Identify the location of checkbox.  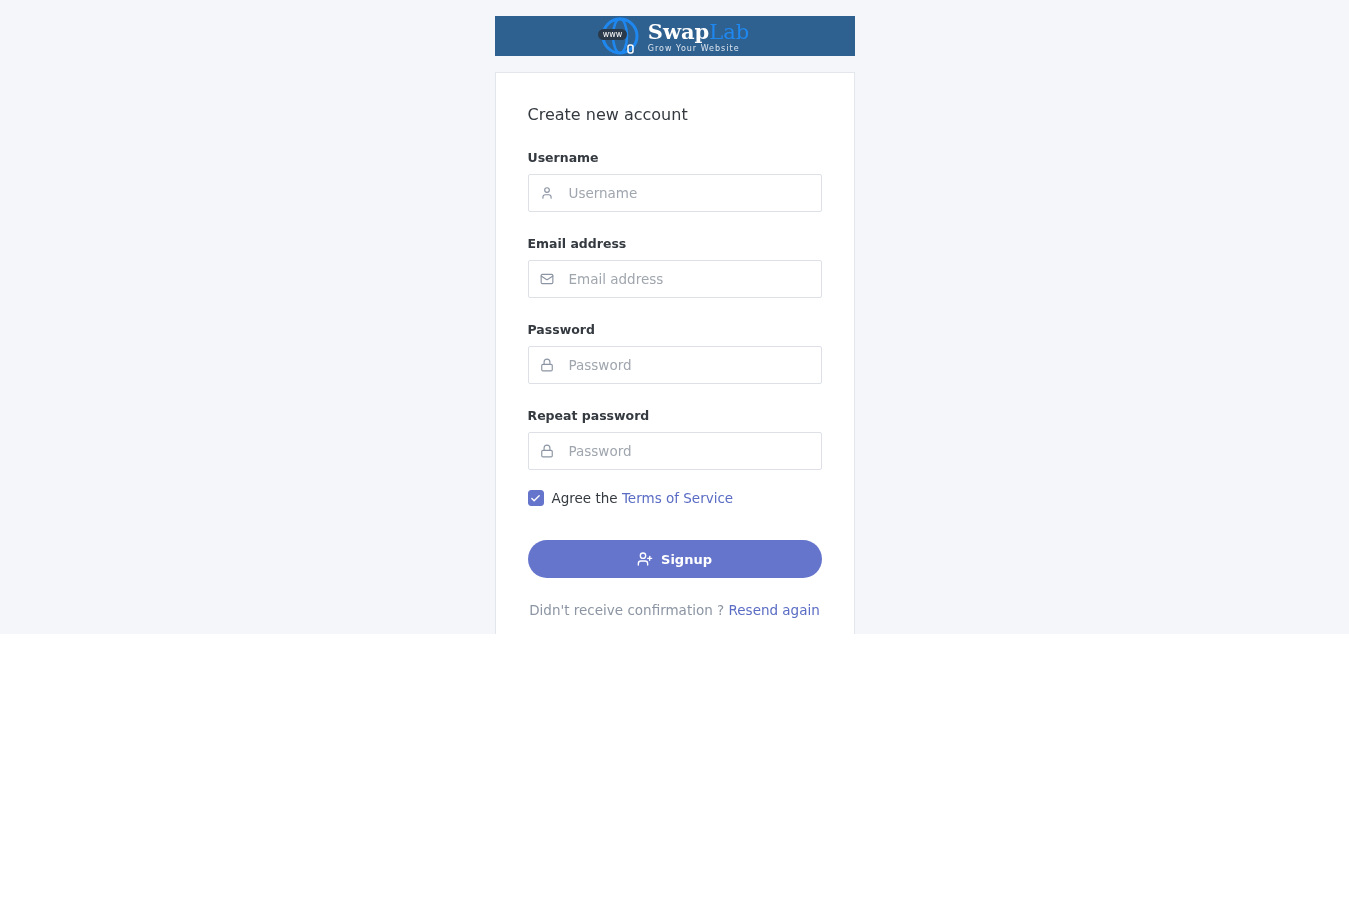
(535, 498).